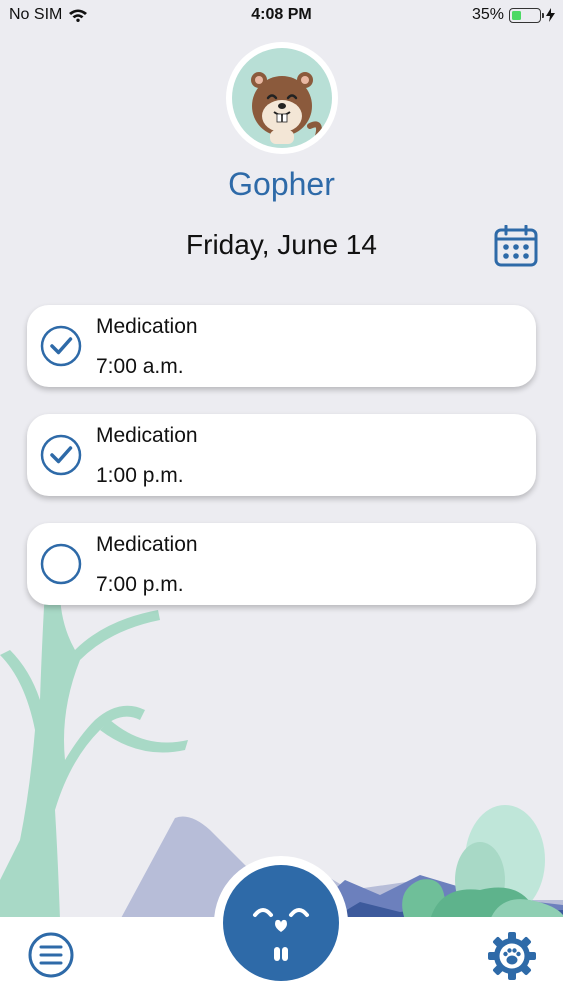  I want to click on battery-icon, so click(526, 15).